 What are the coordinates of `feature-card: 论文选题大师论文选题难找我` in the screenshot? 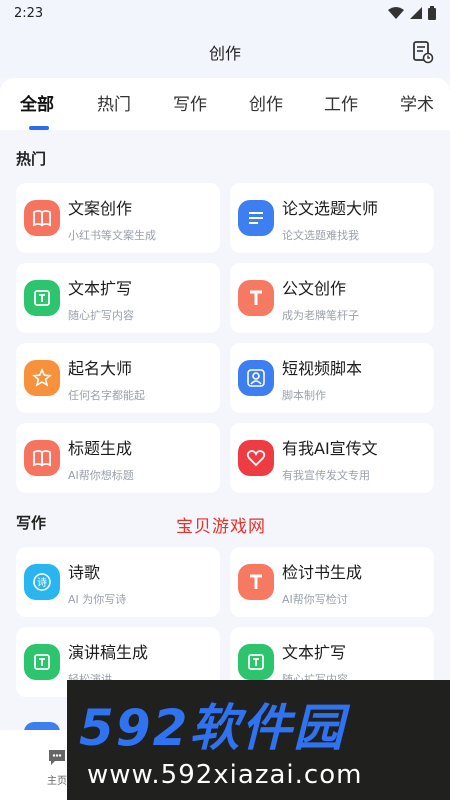 It's located at (332, 218).